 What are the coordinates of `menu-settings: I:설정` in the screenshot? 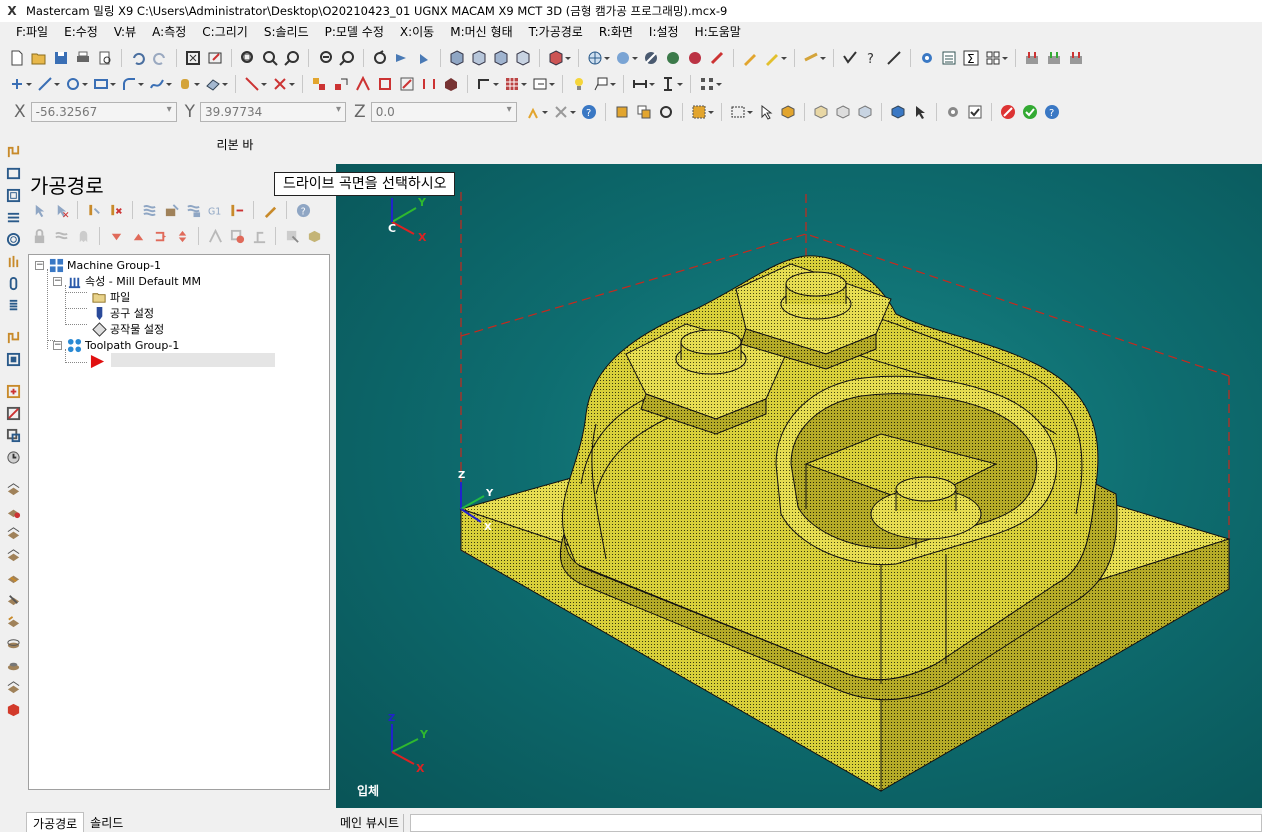 It's located at (664, 32).